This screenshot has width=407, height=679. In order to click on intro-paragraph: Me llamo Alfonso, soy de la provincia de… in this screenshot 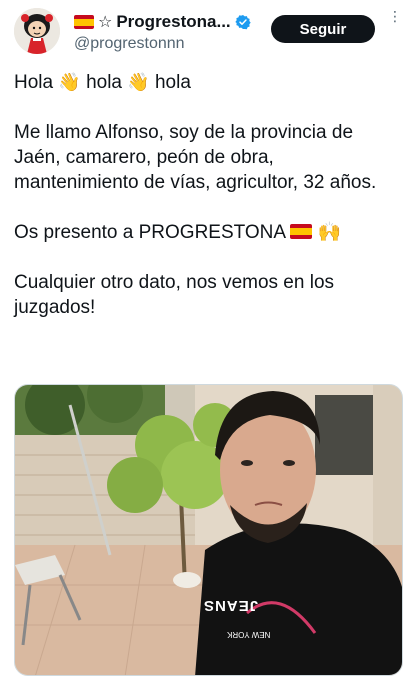, I will do `click(195, 157)`.